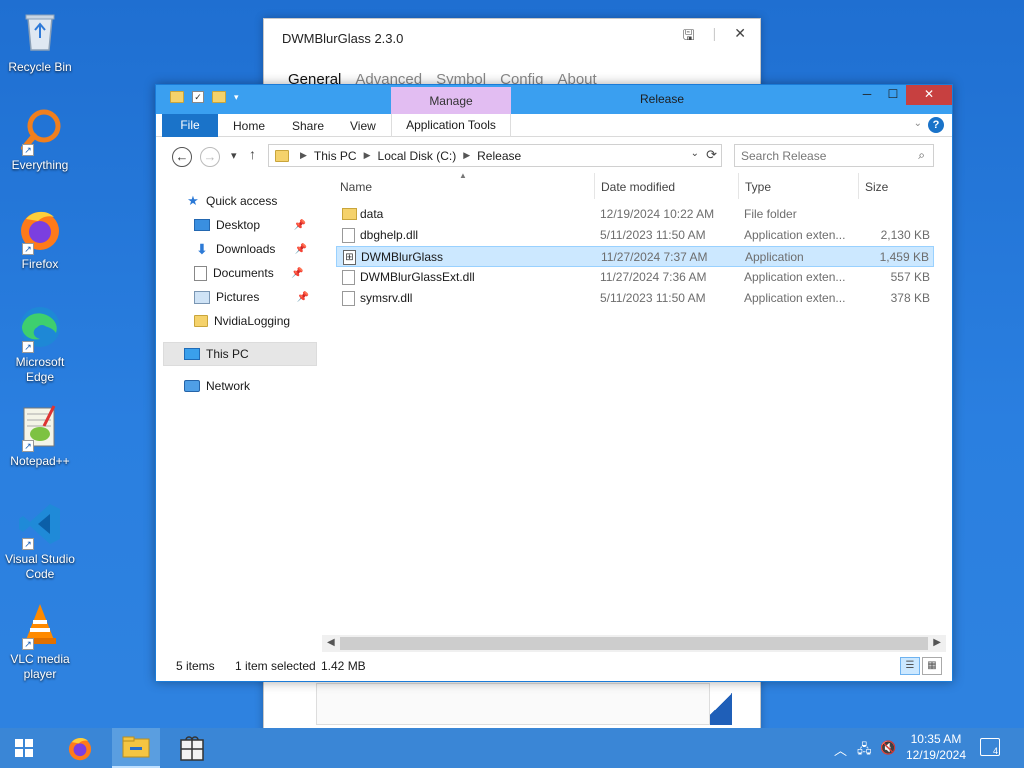 This screenshot has width=1024, height=768. What do you see at coordinates (910, 298) in the screenshot?
I see `file-size: 378 KB` at bounding box center [910, 298].